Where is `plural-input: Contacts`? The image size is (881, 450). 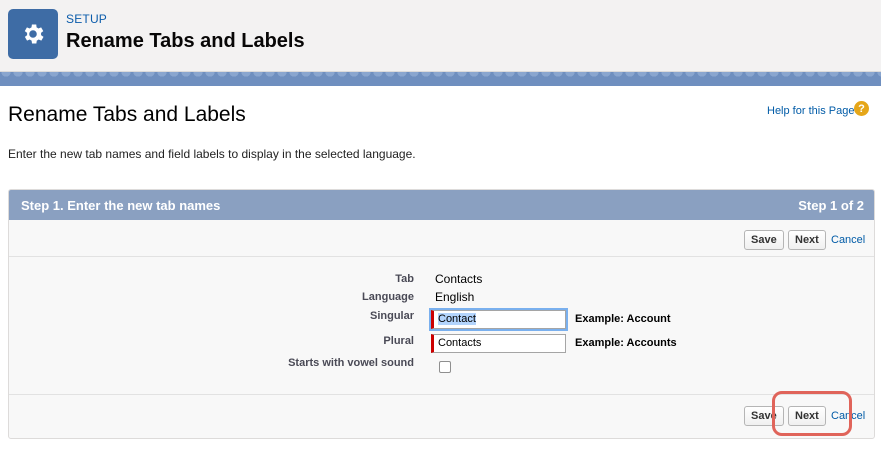
plural-input: Contacts is located at coordinates (498, 343).